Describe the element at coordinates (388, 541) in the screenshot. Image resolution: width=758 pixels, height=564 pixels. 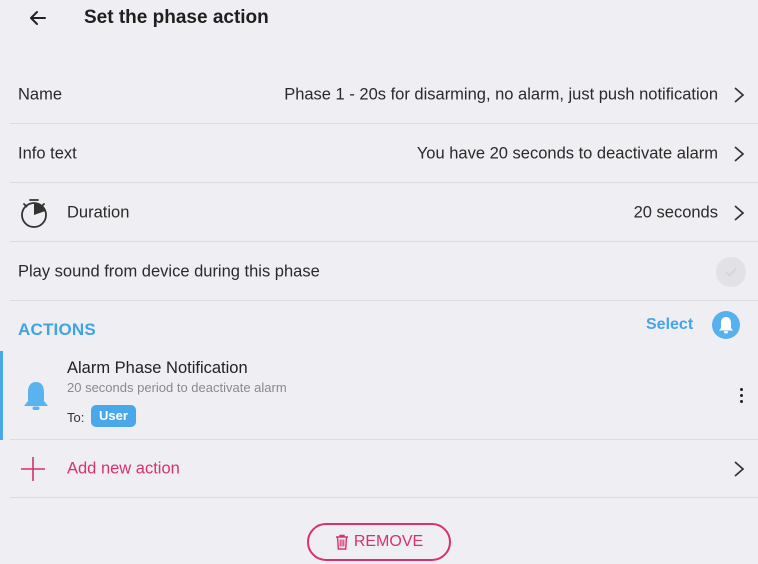
I see `remove-label: REMOVE` at that location.